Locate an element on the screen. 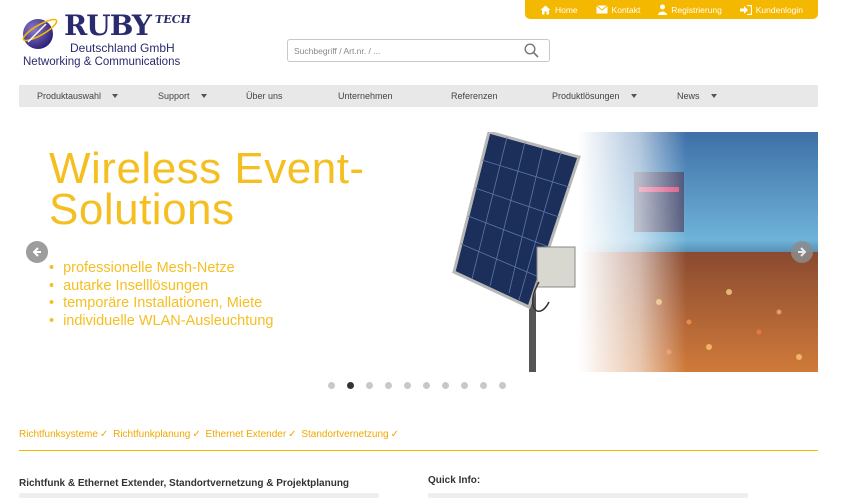 Image resolution: width=850 pixels, height=500 pixels. slide-bullet: professionelle Mesh-Netze is located at coordinates (161, 269).